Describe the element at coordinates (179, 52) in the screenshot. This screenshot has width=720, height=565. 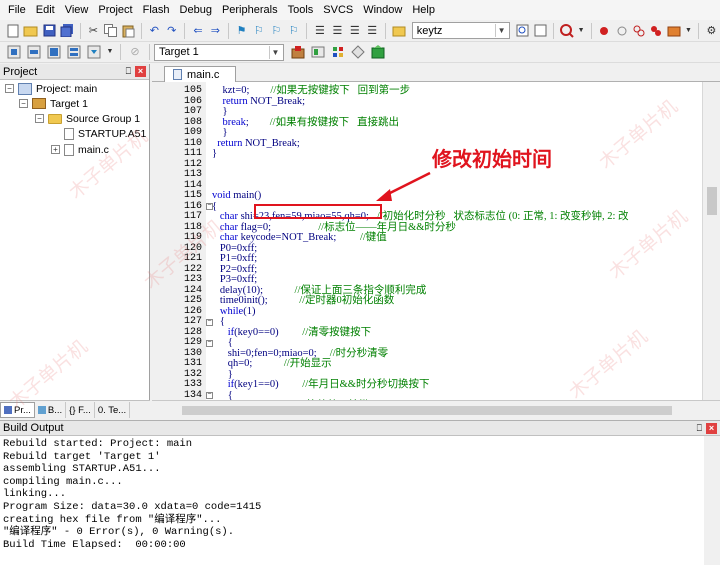
I see `target-select-value: Target 1` at that location.